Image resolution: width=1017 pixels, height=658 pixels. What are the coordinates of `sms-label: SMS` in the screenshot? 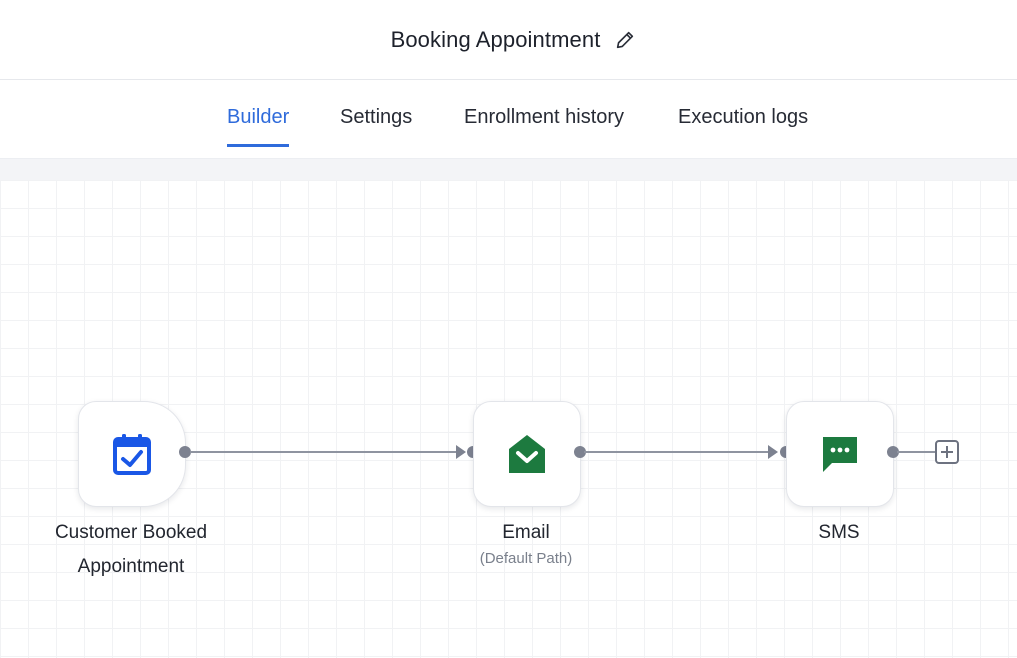 It's located at (839, 532).